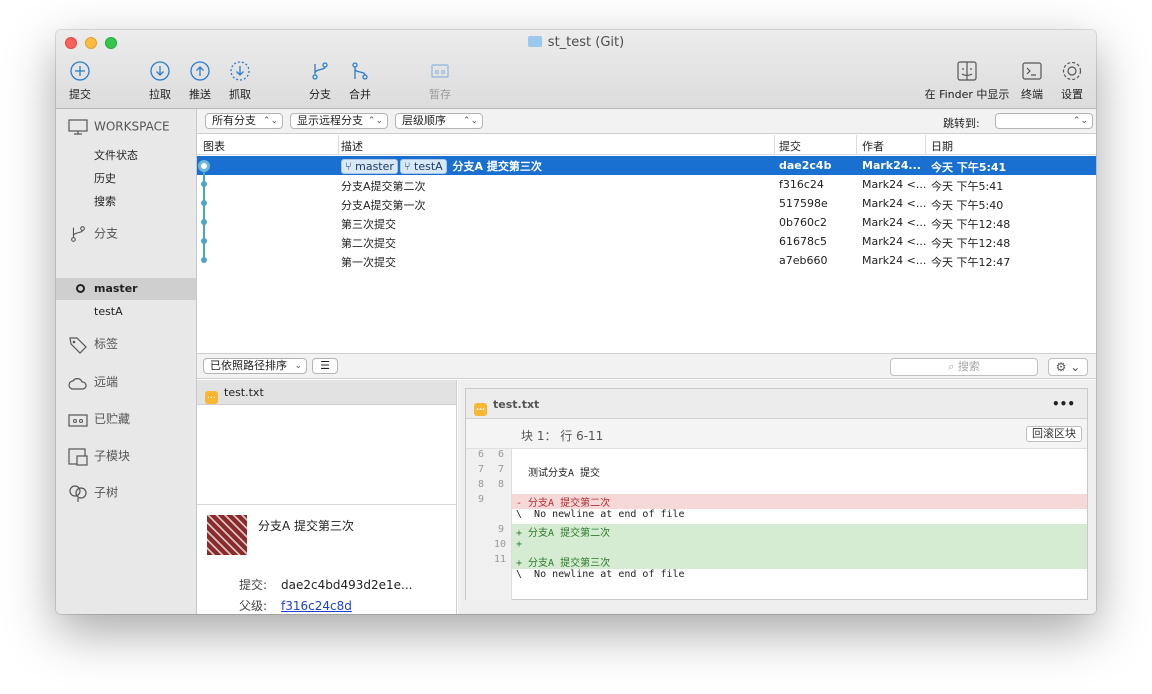 Image resolution: width=1152 pixels, height=694 pixels. I want to click on remote-branch-select: 显示远程分支 ⌃⌄, so click(339, 121).